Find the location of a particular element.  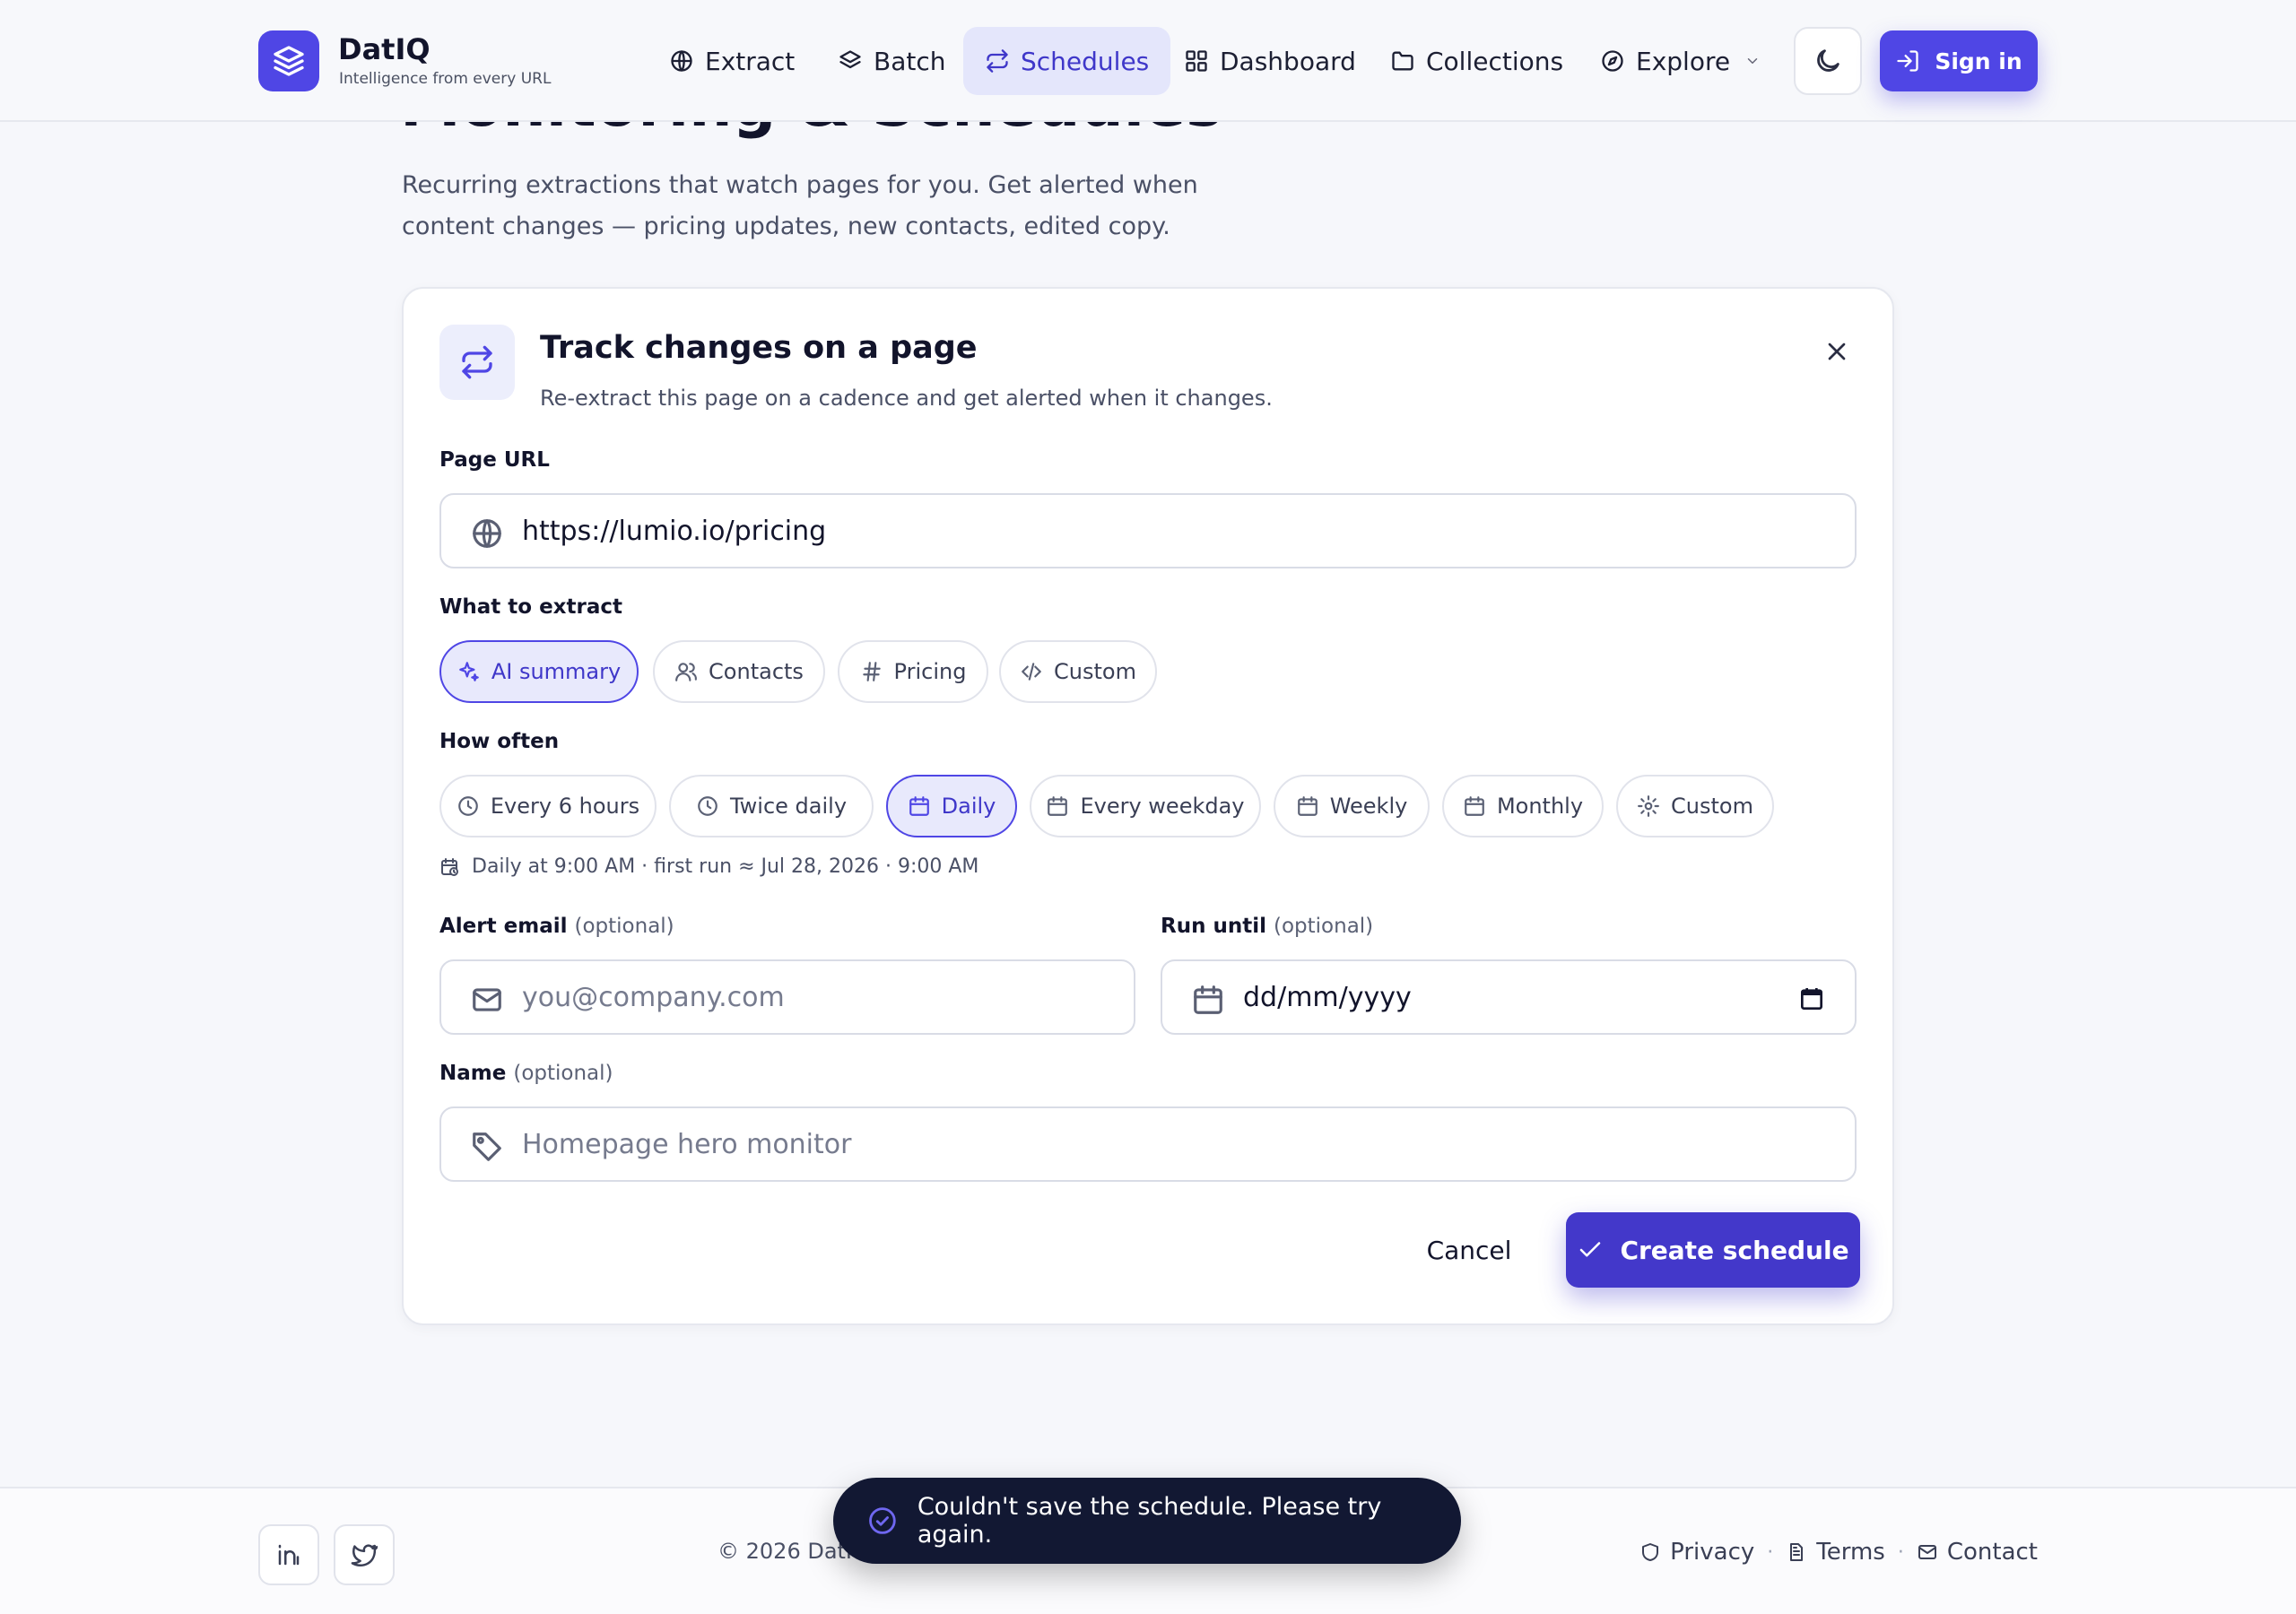

cancel-button: Cancel is located at coordinates (1469, 1250).